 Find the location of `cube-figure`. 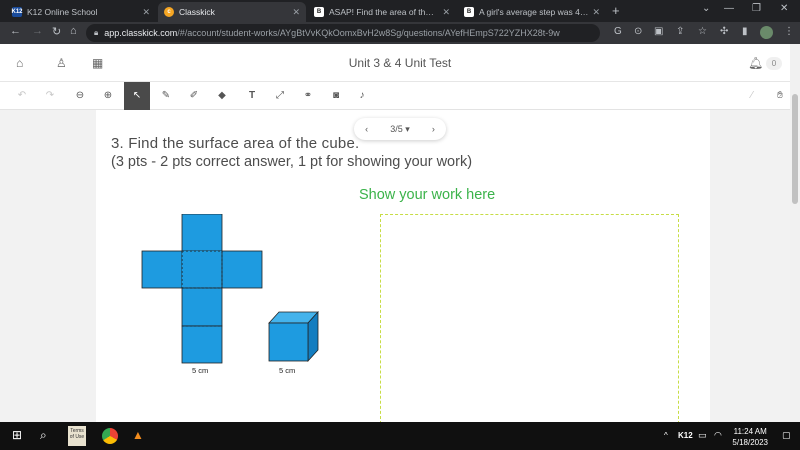

cube-figure is located at coordinates (293, 336).